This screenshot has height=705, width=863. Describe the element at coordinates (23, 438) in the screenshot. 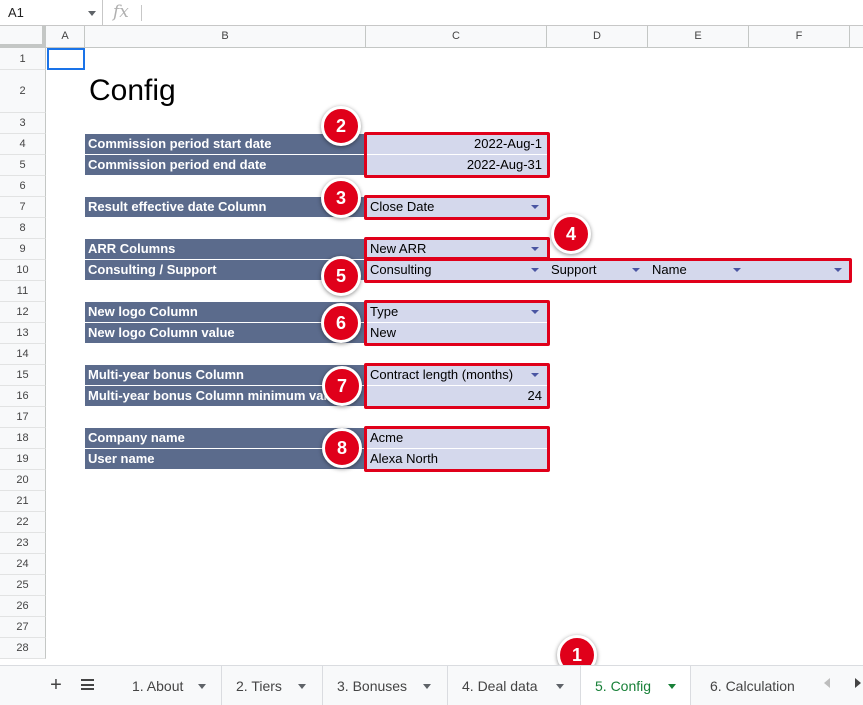

I see `row-header: 18` at that location.